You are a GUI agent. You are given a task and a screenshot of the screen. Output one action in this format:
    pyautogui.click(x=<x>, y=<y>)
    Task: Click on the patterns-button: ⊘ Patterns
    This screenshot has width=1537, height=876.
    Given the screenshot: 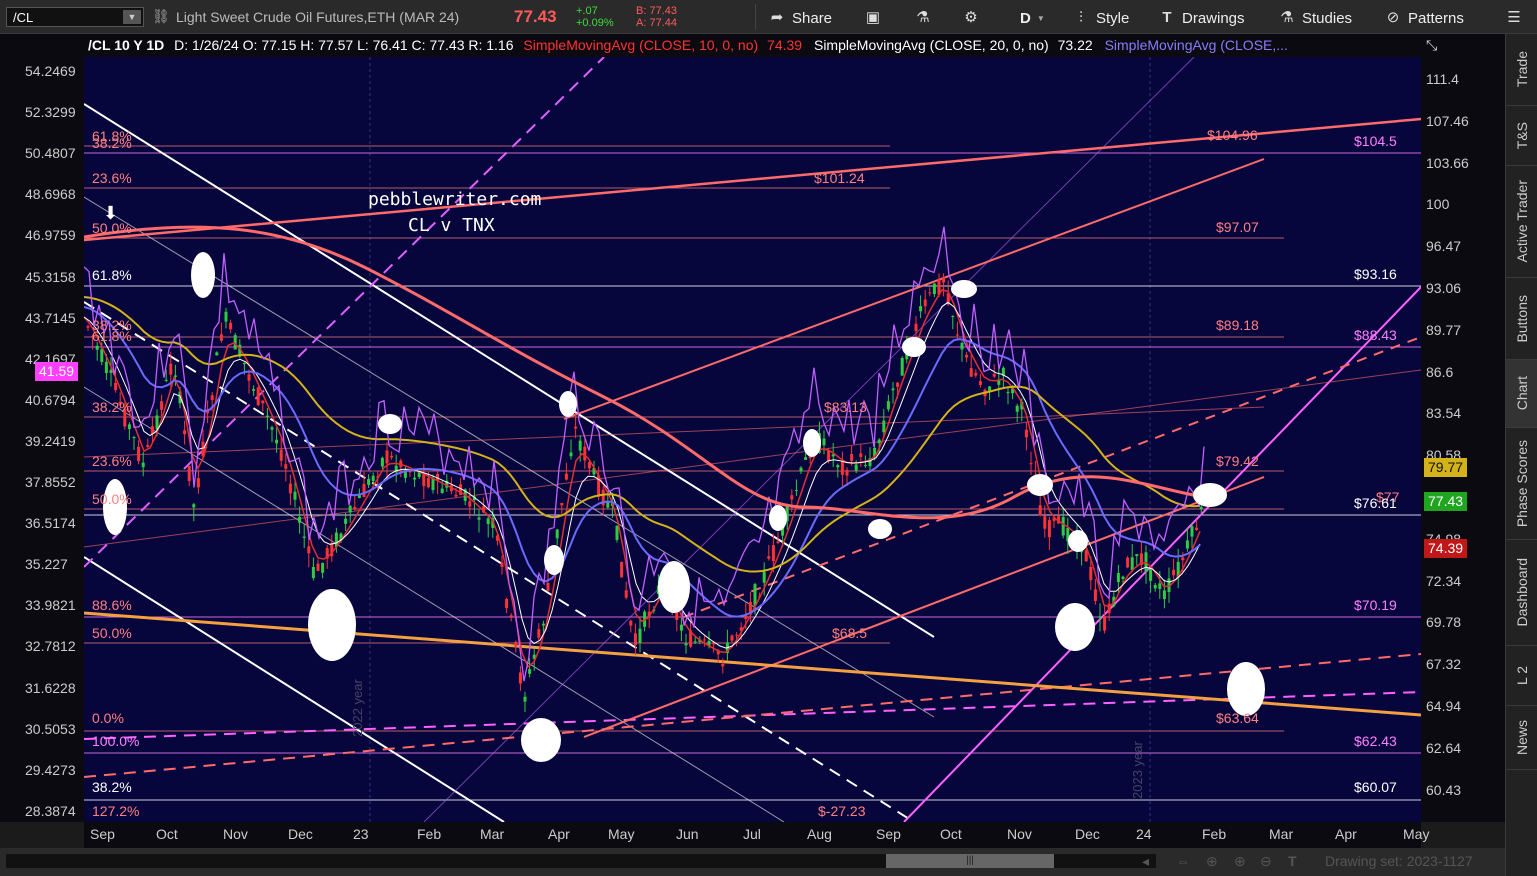 What is the action you would take?
    pyautogui.click(x=1424, y=18)
    